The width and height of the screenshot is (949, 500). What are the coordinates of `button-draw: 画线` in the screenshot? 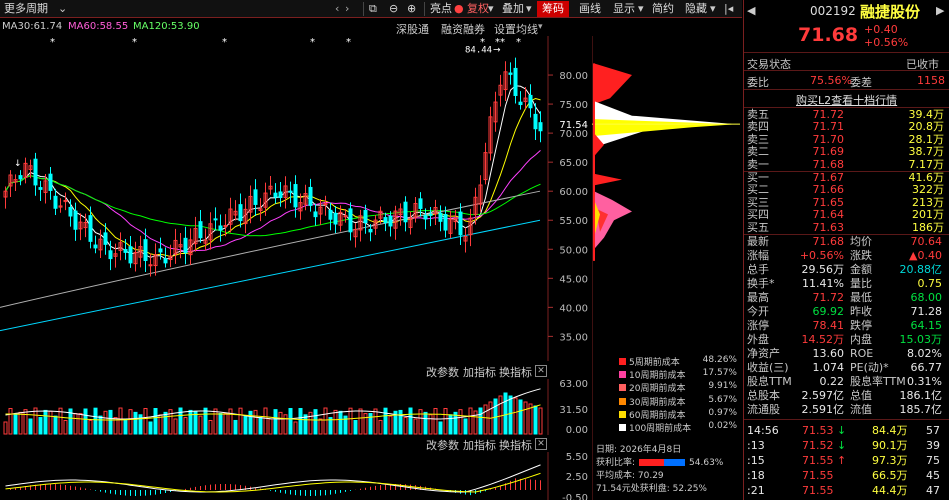 It's located at (590, 9).